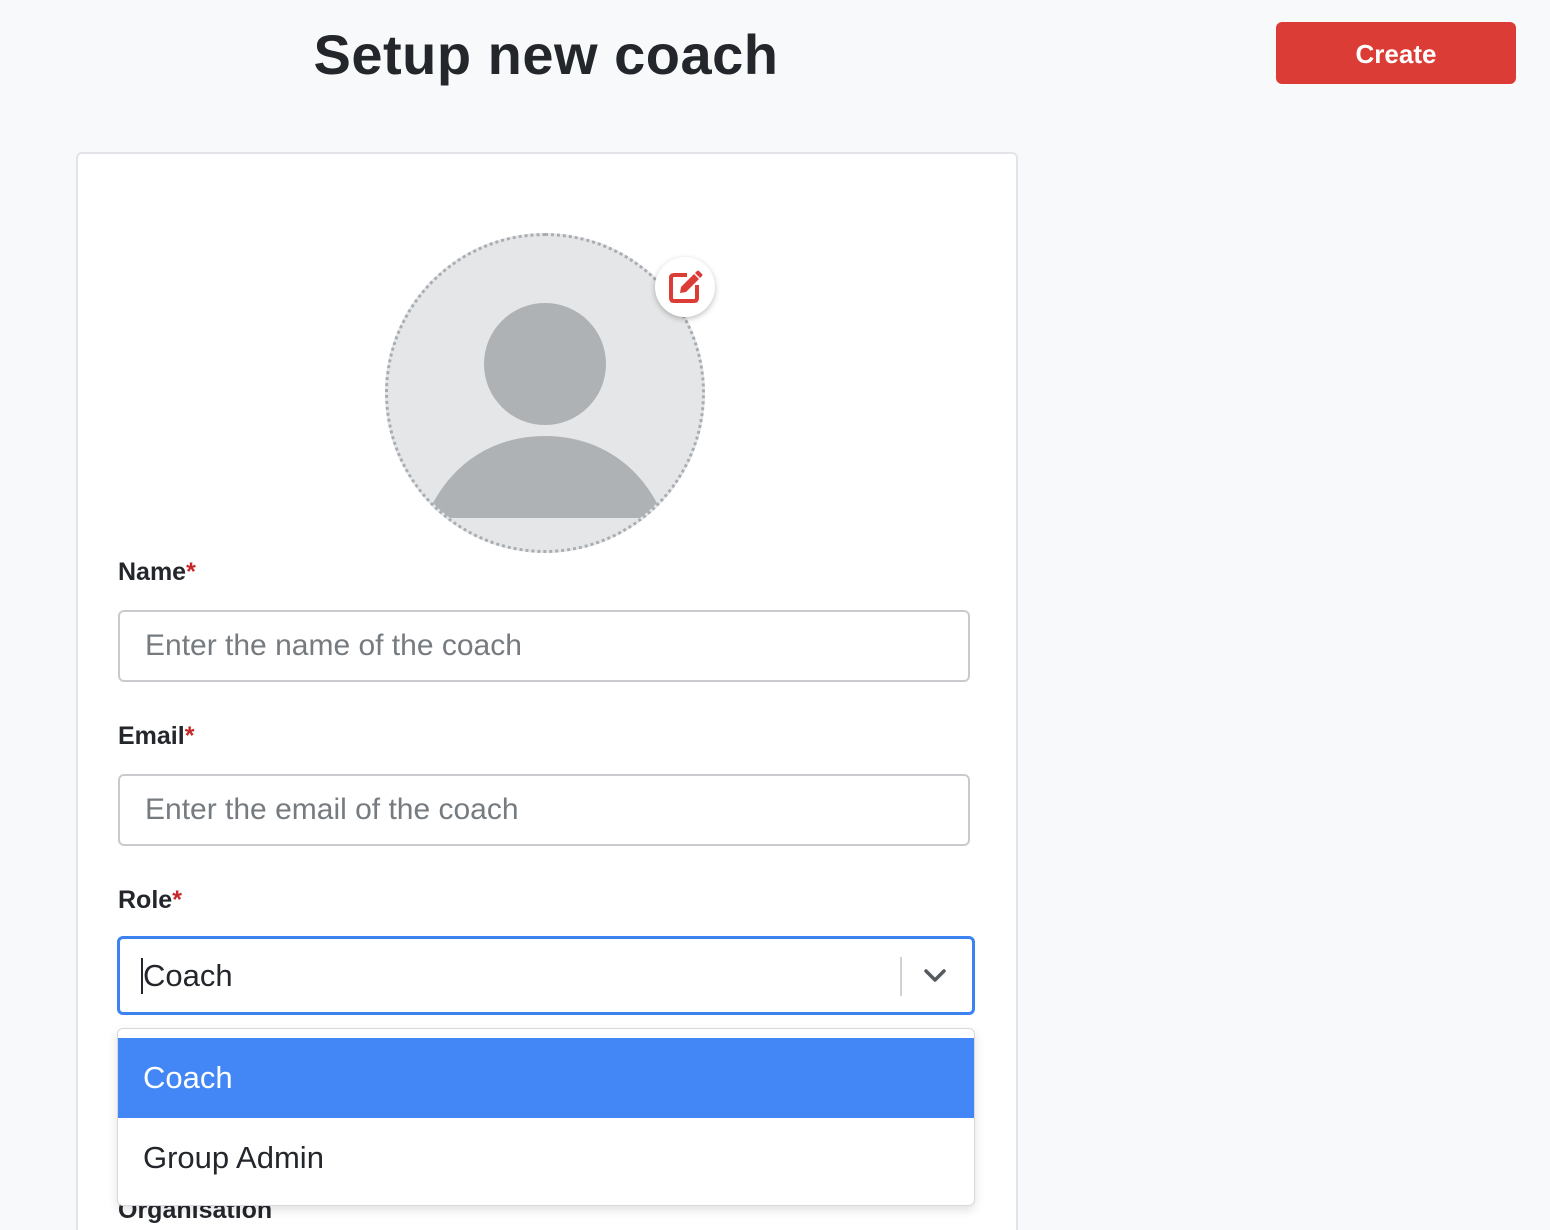 Image resolution: width=1550 pixels, height=1230 pixels. What do you see at coordinates (546, 1158) in the screenshot?
I see `role-option-group-admin: Group Admin` at bounding box center [546, 1158].